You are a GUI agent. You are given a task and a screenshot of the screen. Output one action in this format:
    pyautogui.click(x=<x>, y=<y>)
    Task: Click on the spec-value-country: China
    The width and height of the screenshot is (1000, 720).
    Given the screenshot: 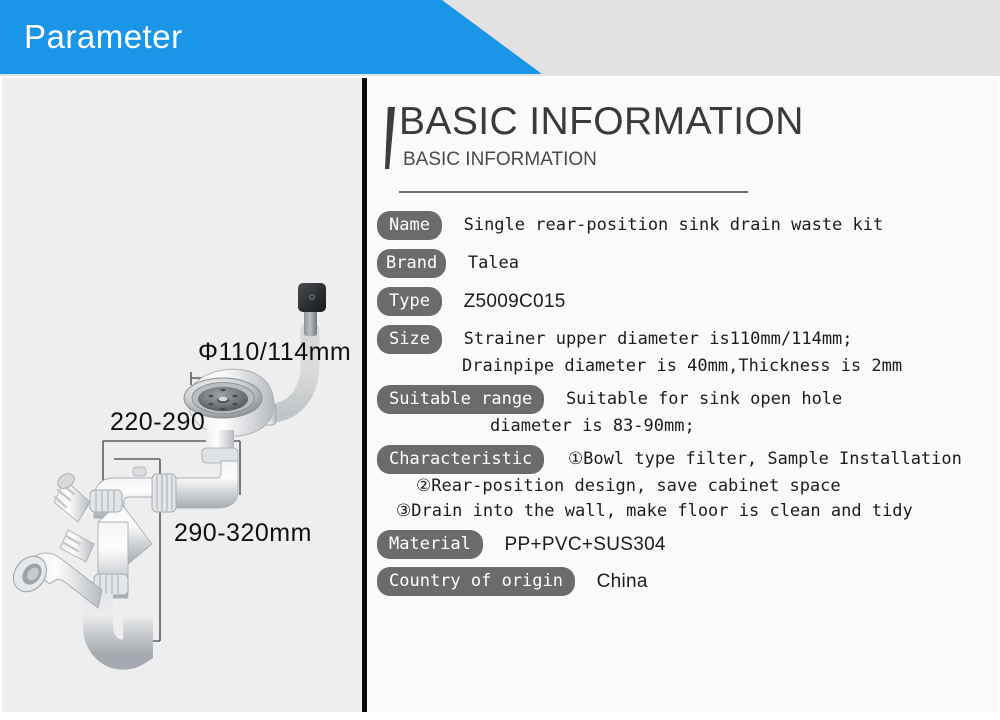 What is the action you would take?
    pyautogui.click(x=622, y=581)
    